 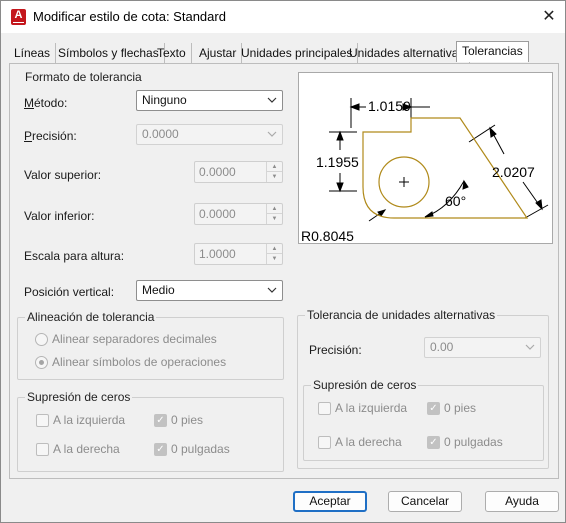 What do you see at coordinates (238, 254) in the screenshot?
I see `height-scale-spinner: 1.0000 ▲ ▼` at bounding box center [238, 254].